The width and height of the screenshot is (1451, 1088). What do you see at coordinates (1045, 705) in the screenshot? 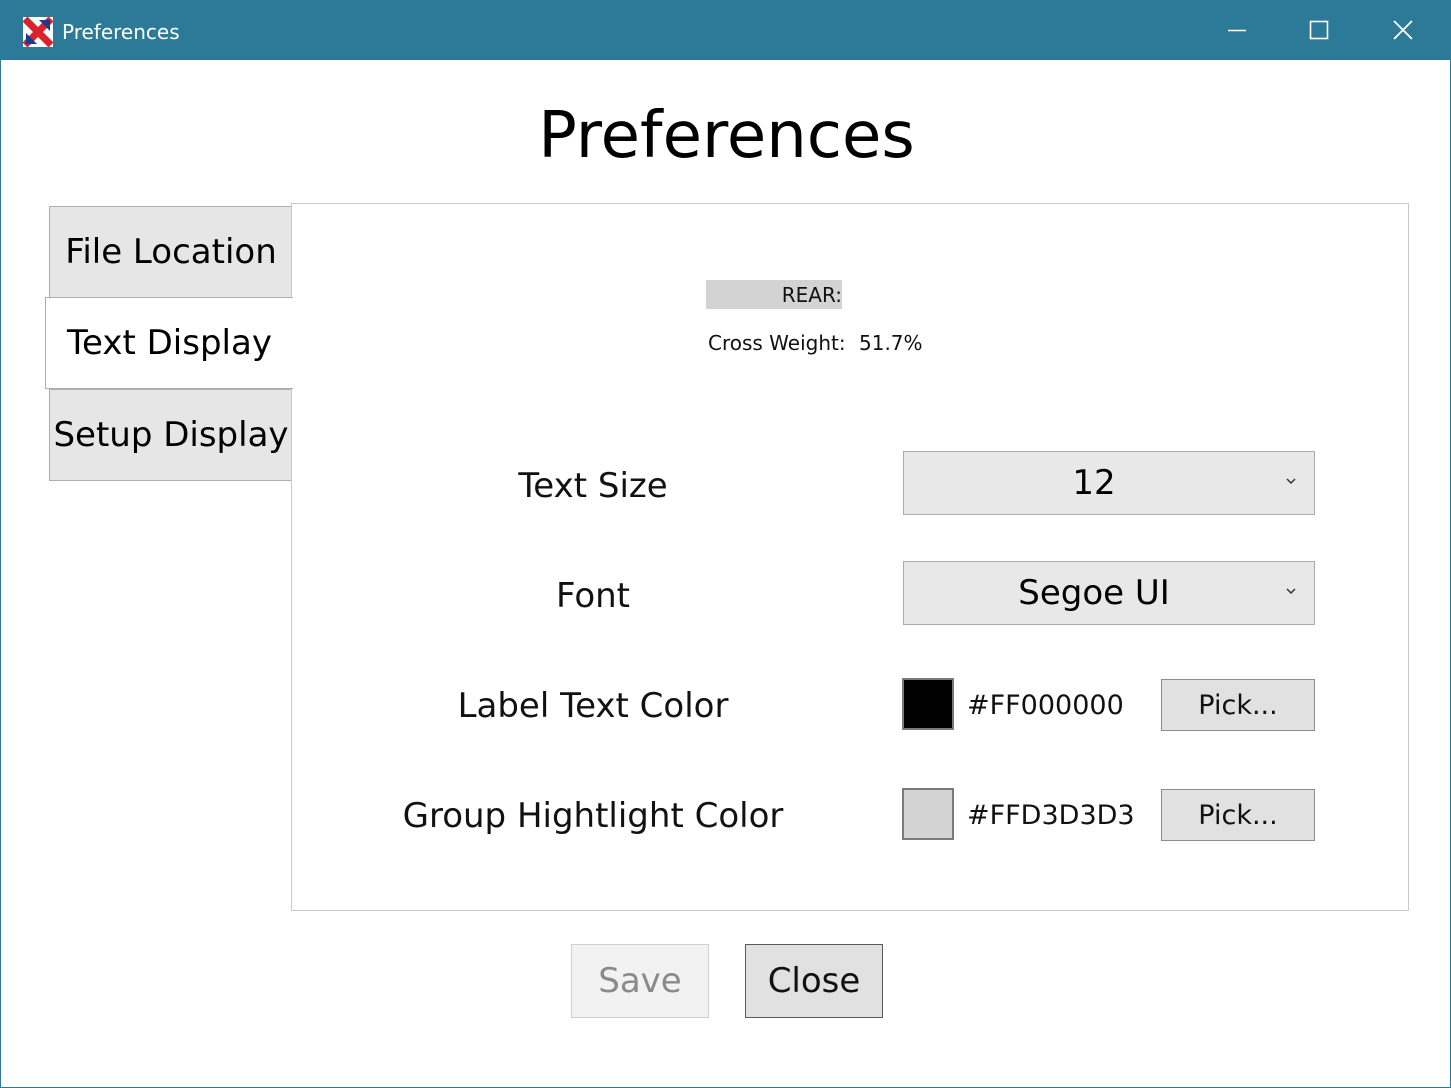
I see `label-text-color-value: #FF000000` at bounding box center [1045, 705].